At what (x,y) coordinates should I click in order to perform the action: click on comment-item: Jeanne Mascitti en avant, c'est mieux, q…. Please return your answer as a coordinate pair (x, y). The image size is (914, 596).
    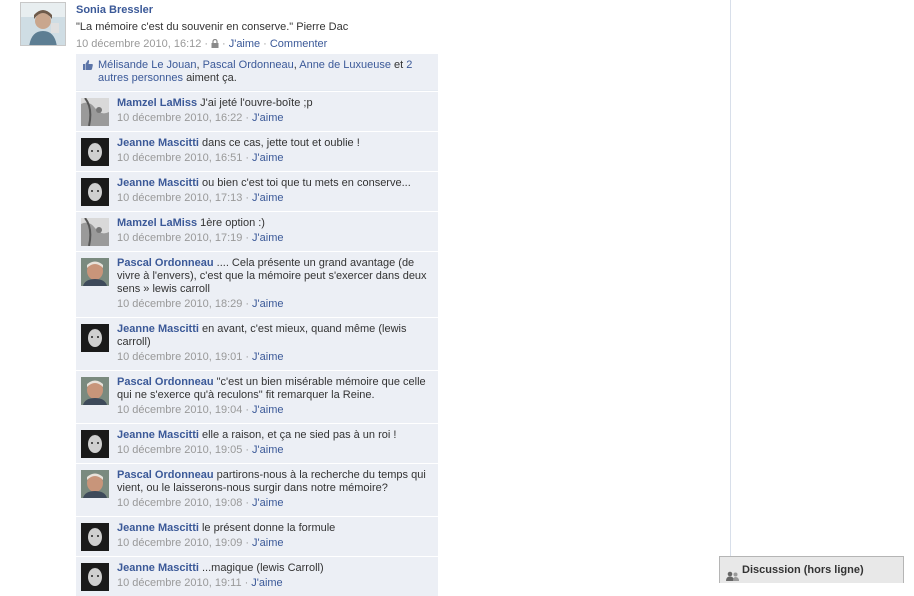
    Looking at the image, I should click on (257, 343).